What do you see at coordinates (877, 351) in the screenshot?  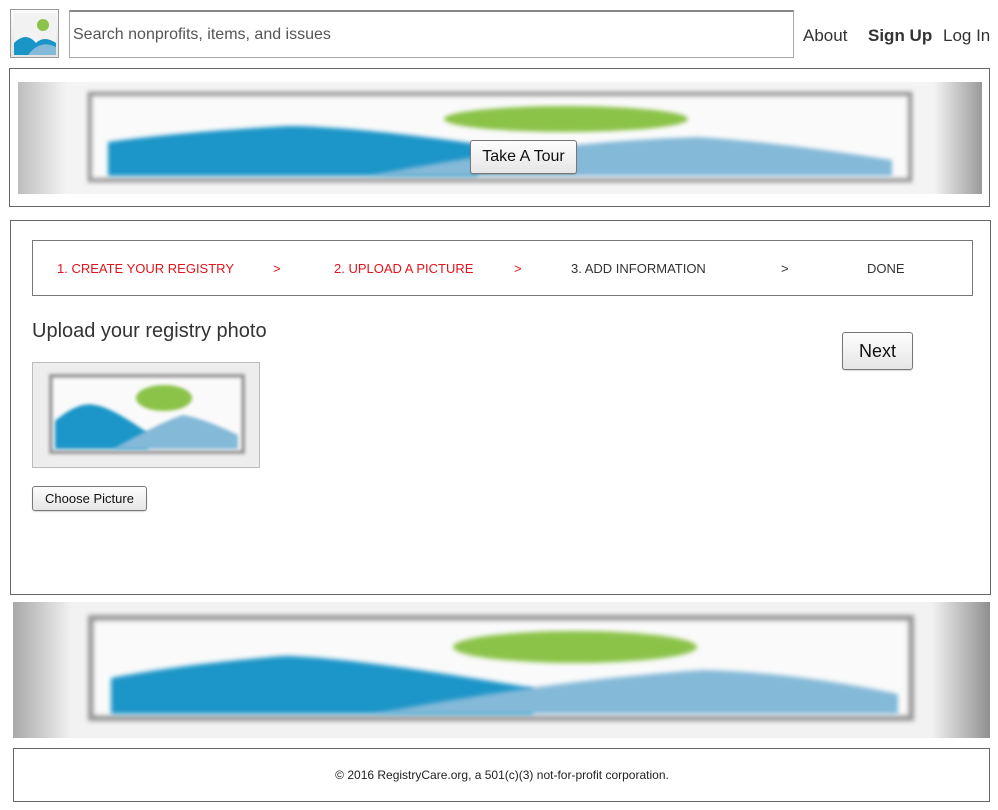 I see `next-button: Next` at bounding box center [877, 351].